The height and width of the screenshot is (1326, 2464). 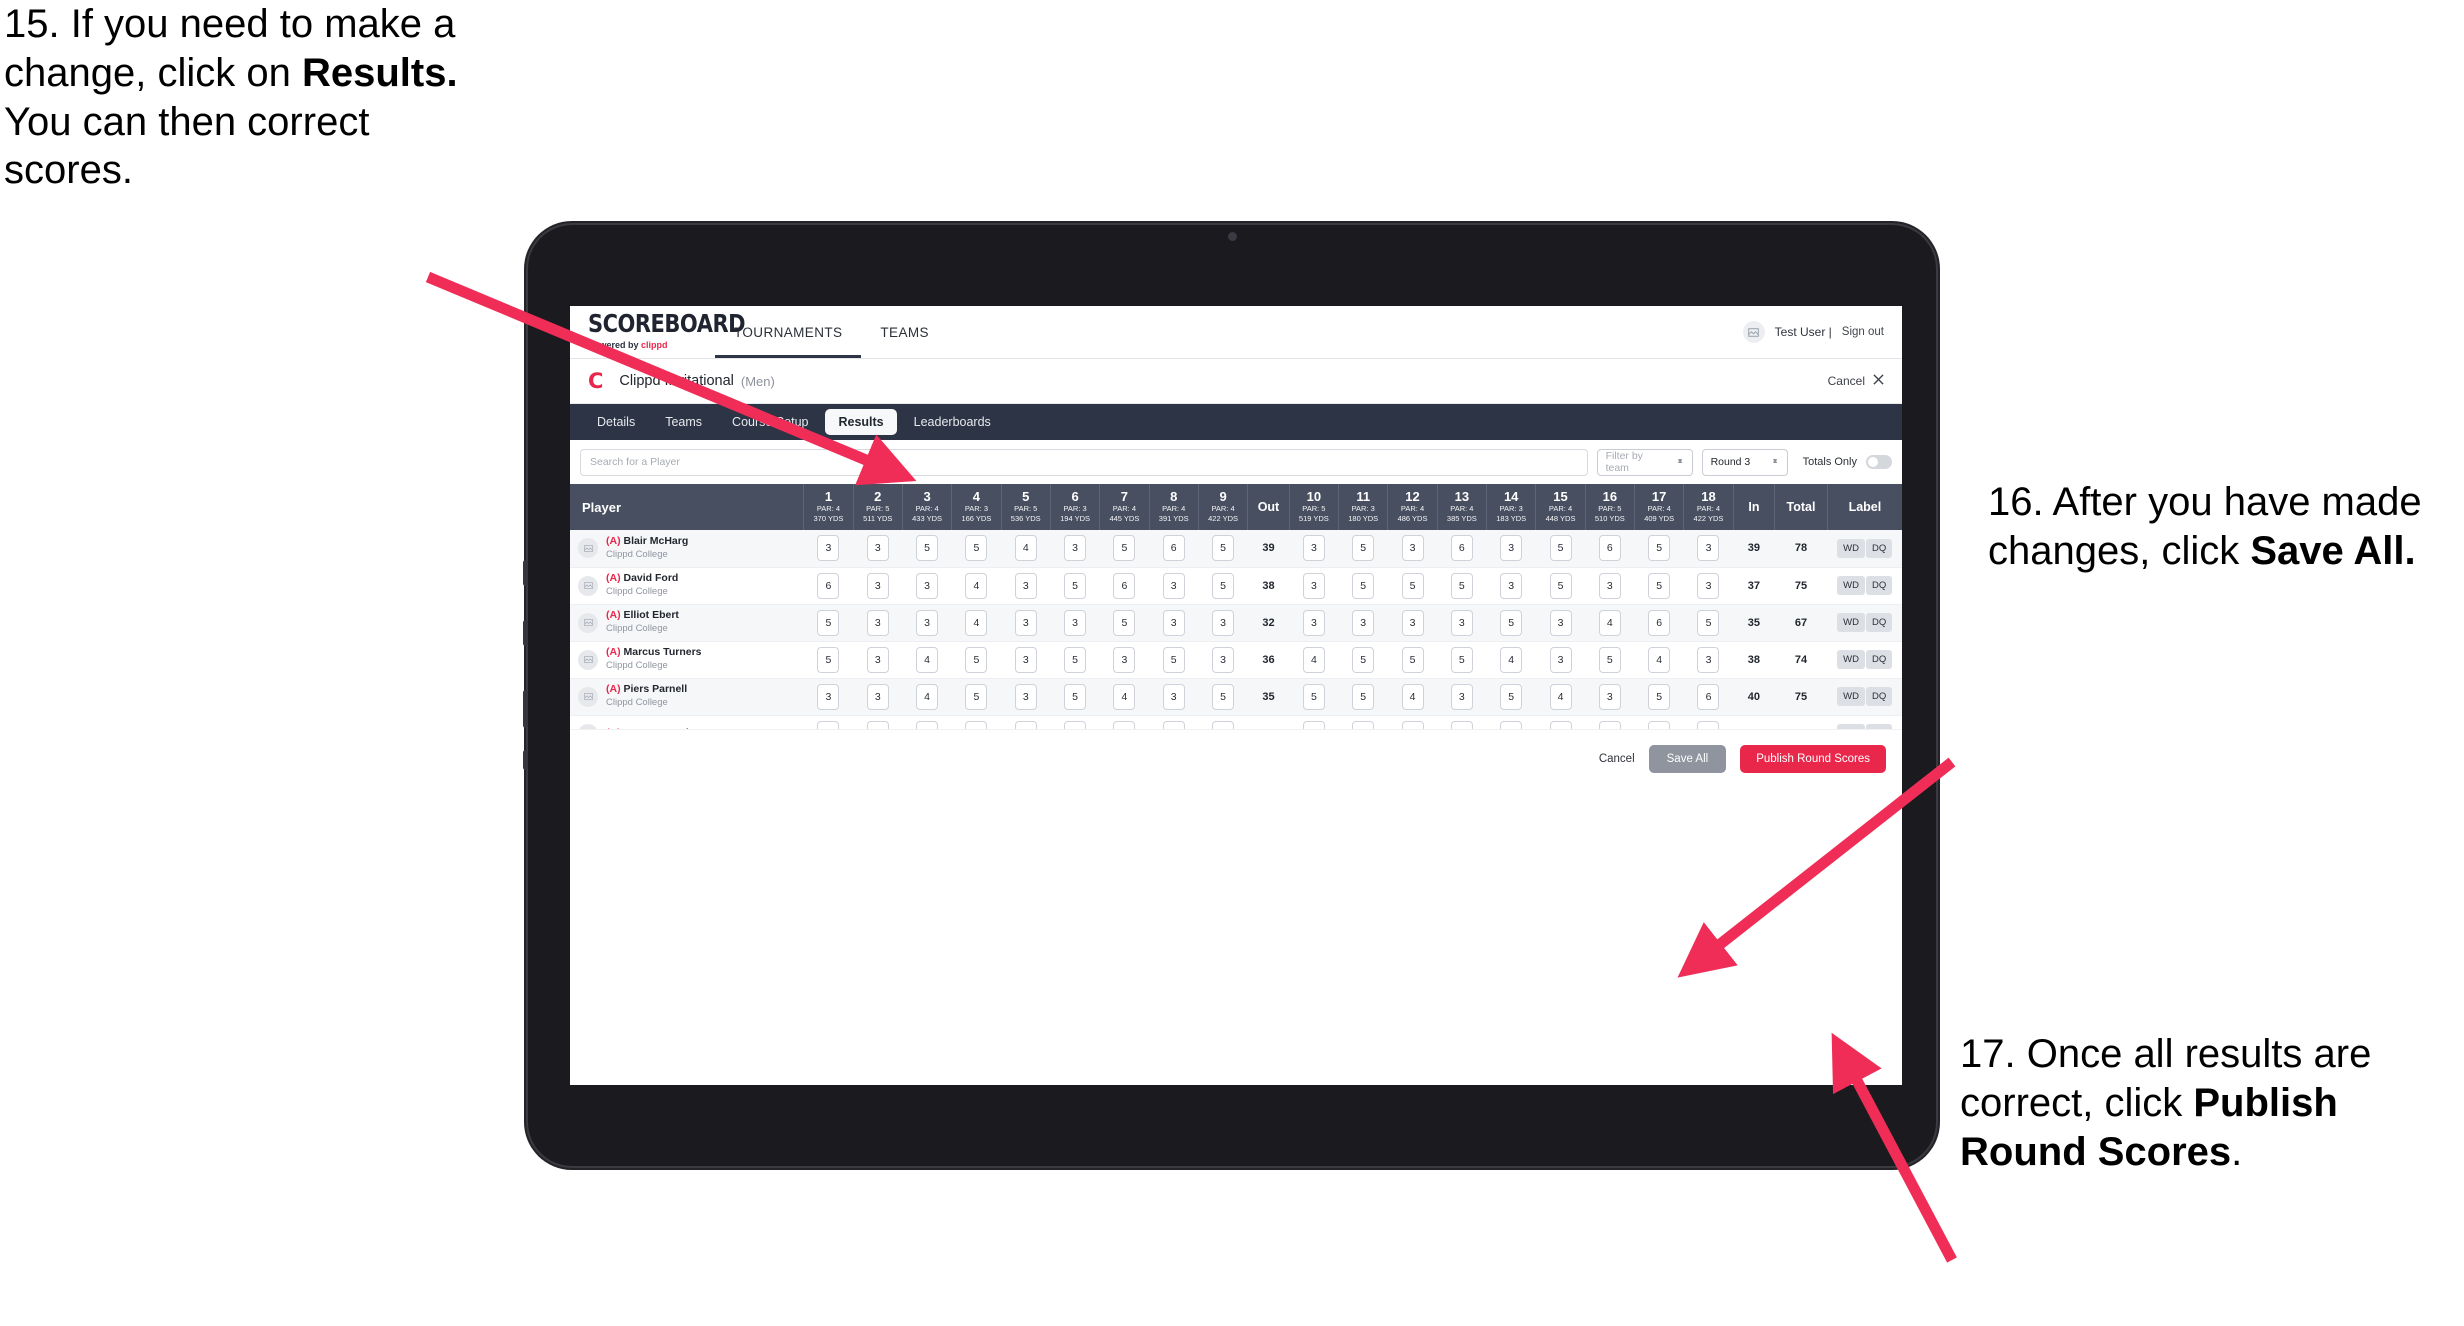 I want to click on player-avatar-icon, so click(x=588, y=659).